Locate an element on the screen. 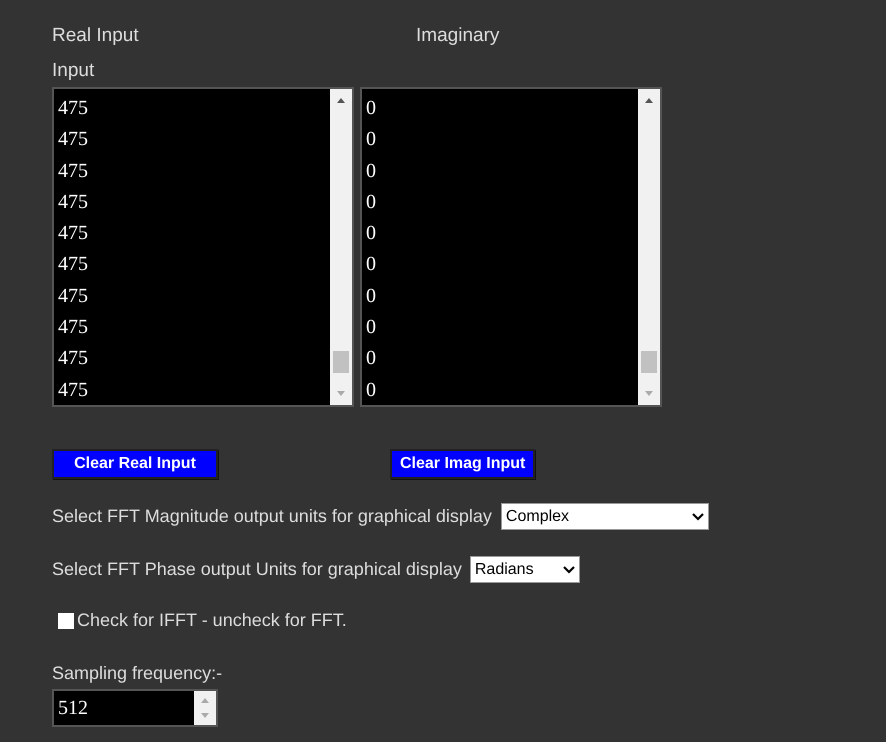 The width and height of the screenshot is (886, 742). ifft-checkbox-label: Check for IFFT - uncheck for FFT. is located at coordinates (212, 620).